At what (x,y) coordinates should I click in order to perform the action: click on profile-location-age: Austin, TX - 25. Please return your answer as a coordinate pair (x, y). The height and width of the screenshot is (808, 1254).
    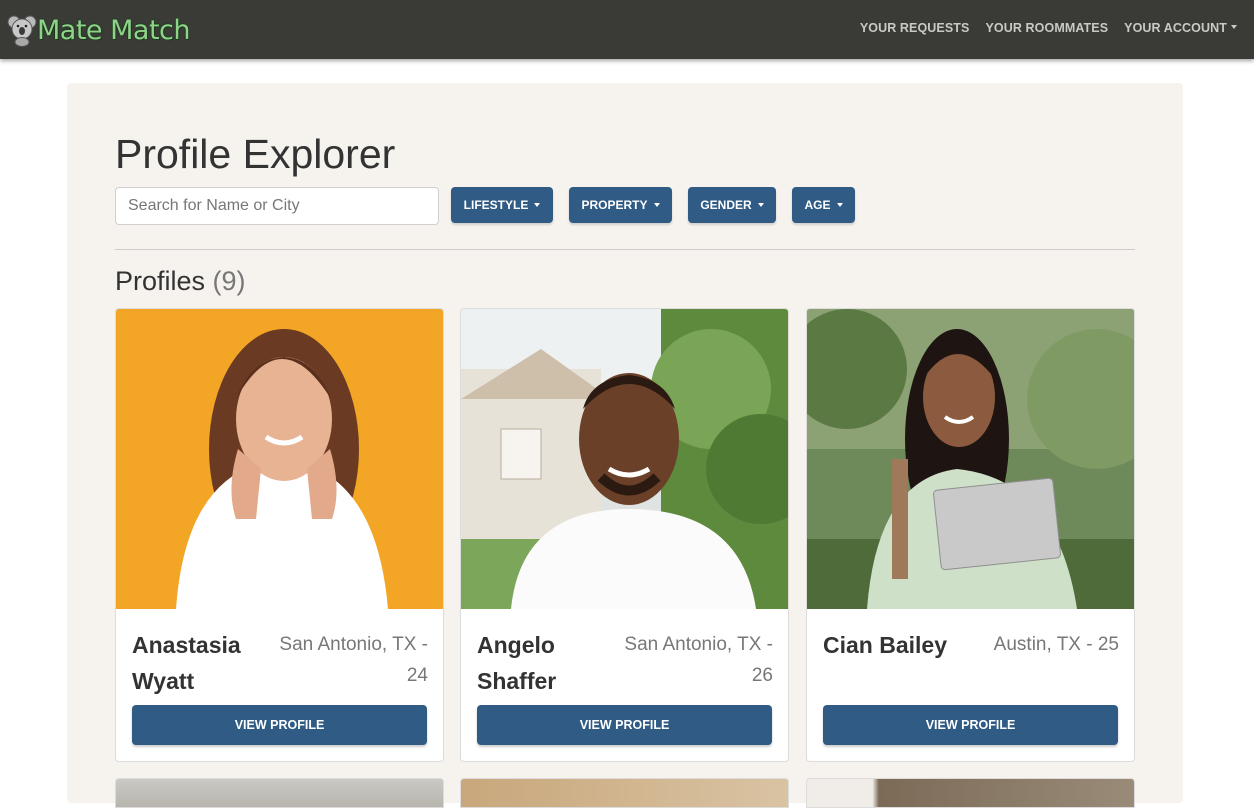
    Looking at the image, I should click on (1056, 644).